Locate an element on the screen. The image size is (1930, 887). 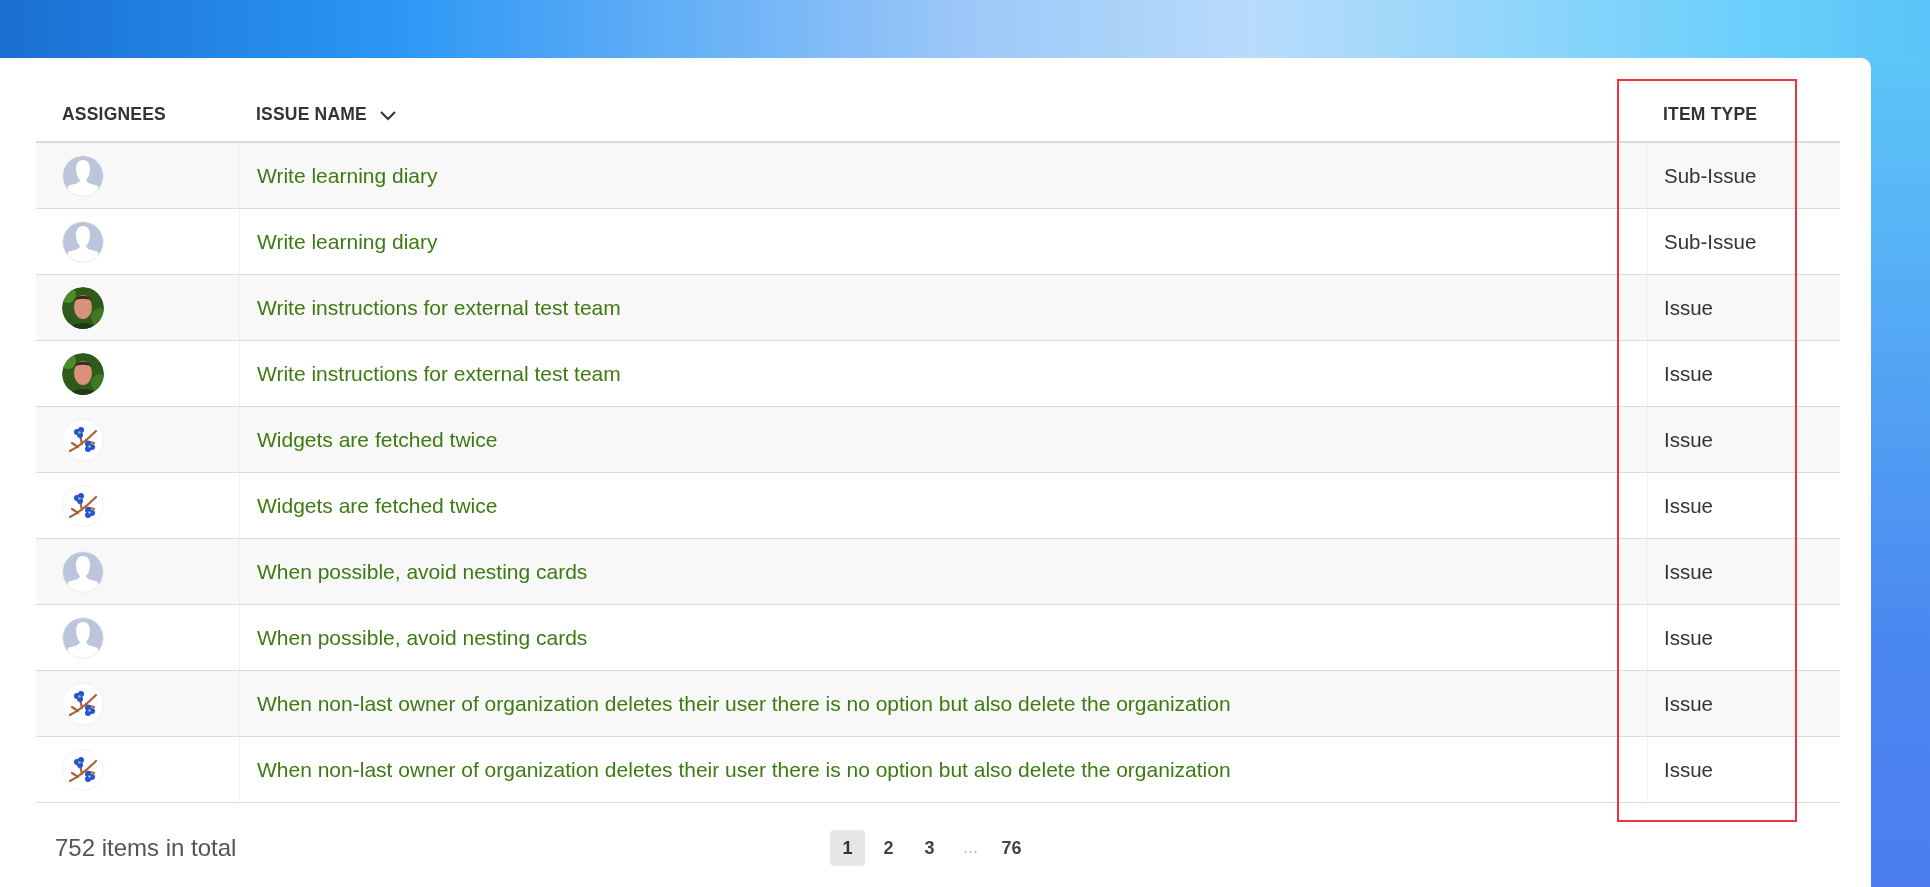
items-total: 752 items in total is located at coordinates (146, 848).